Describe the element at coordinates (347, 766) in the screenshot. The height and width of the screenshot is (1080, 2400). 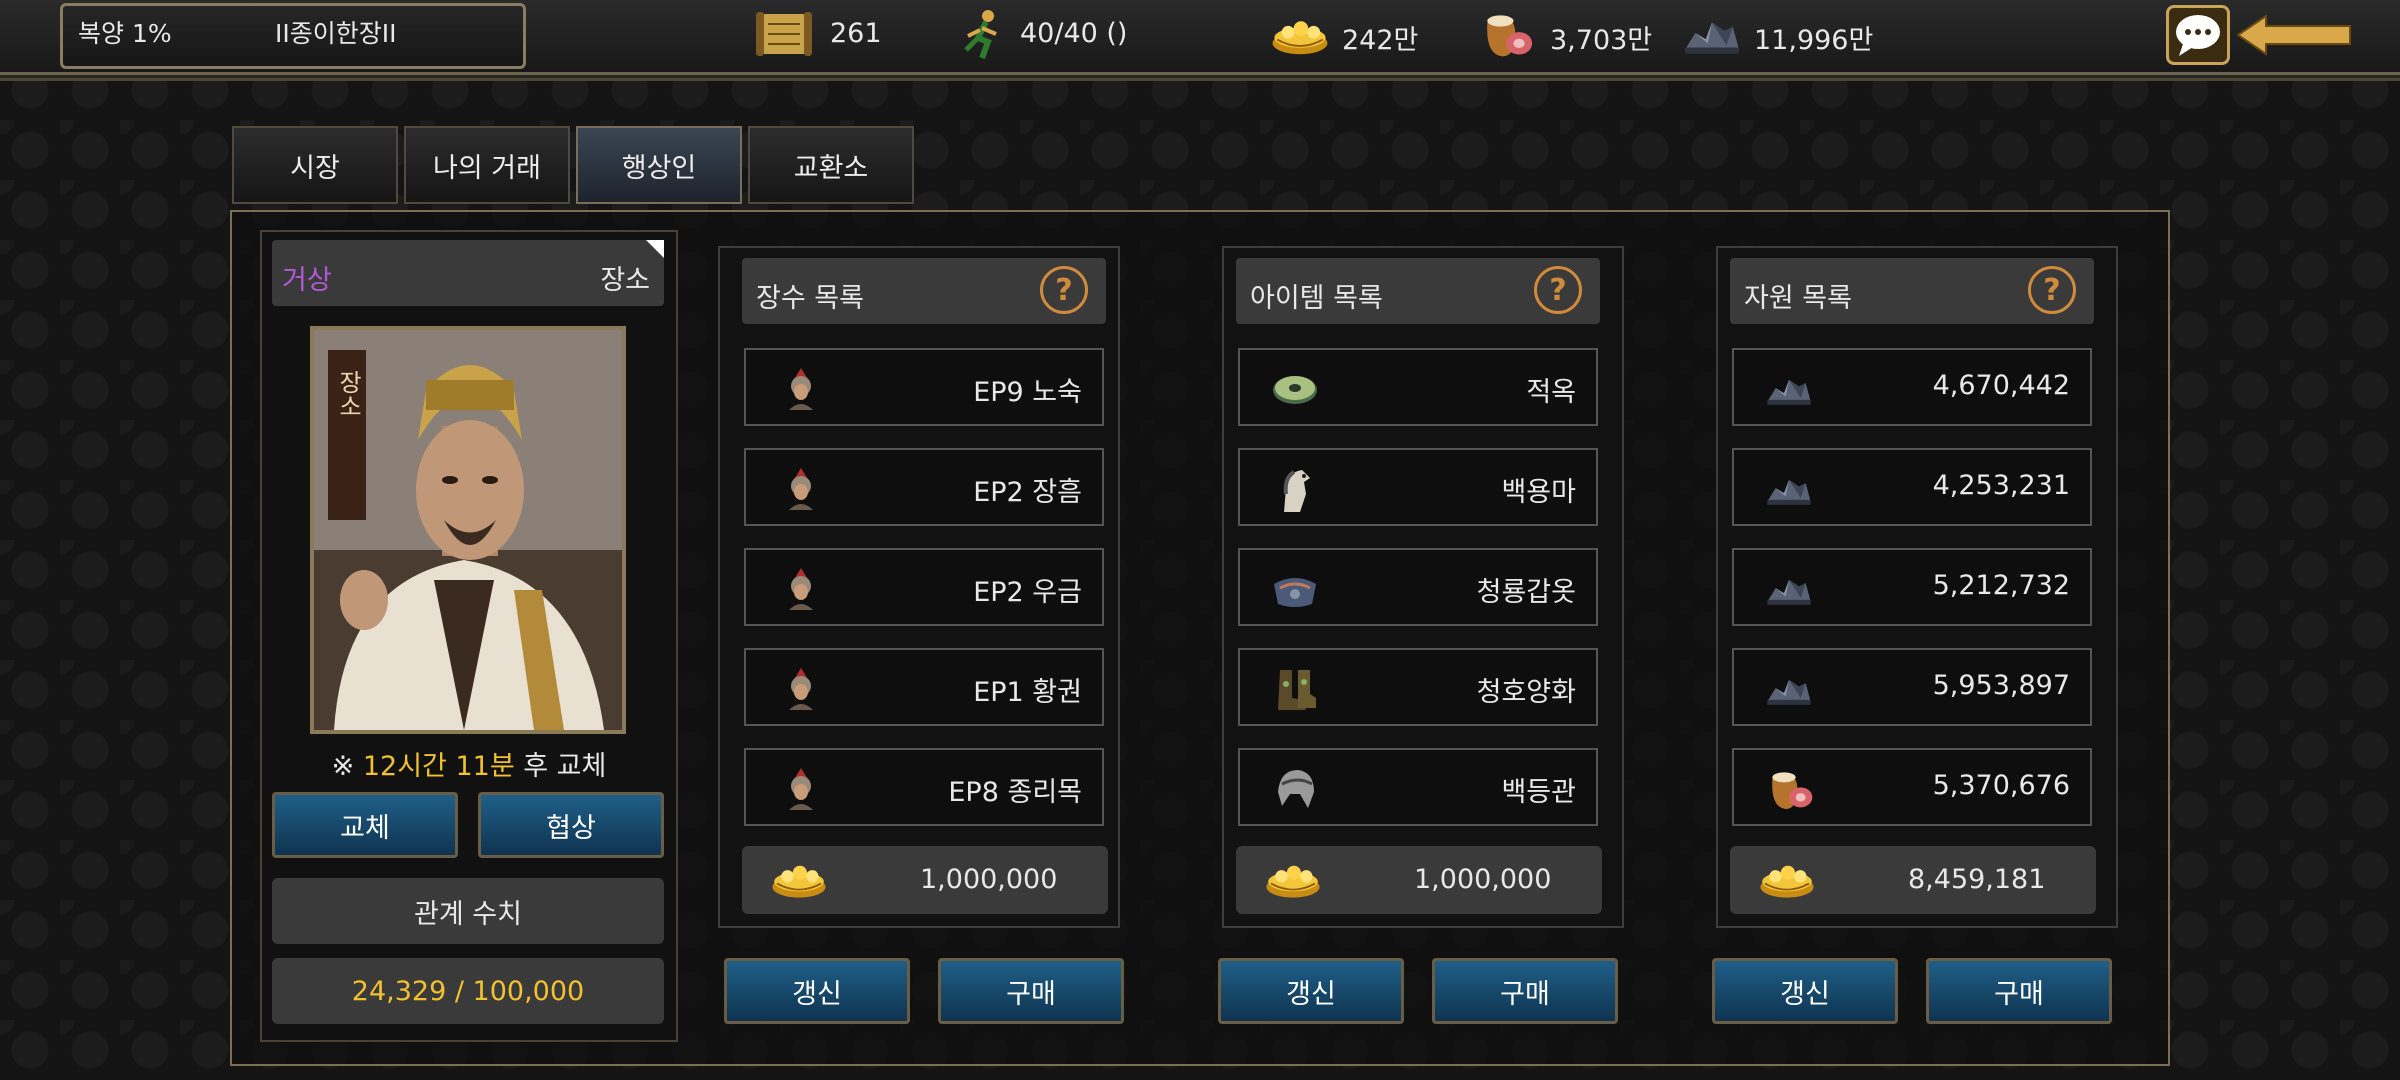
I see `timer-prefix: ※` at that location.